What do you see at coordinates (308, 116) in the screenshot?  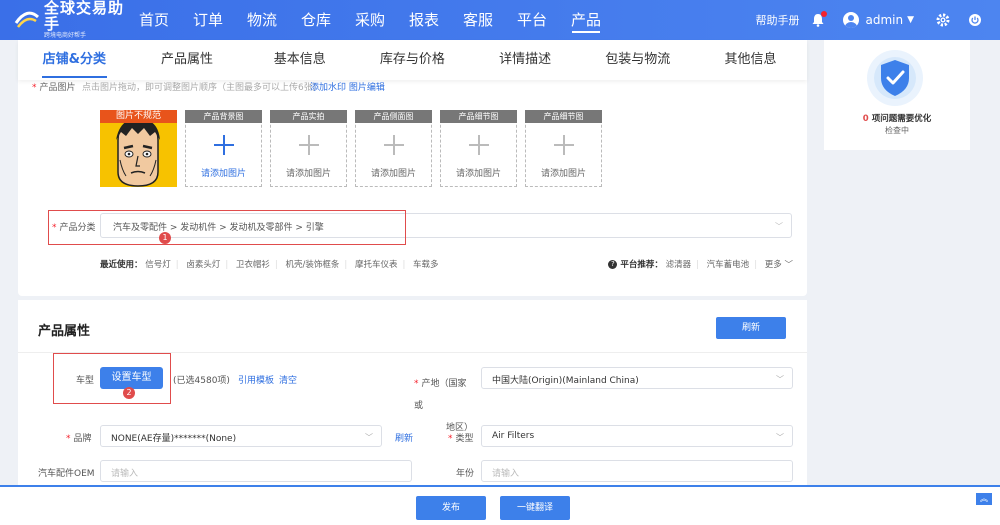 I see `image-slot-title: 产品实拍` at bounding box center [308, 116].